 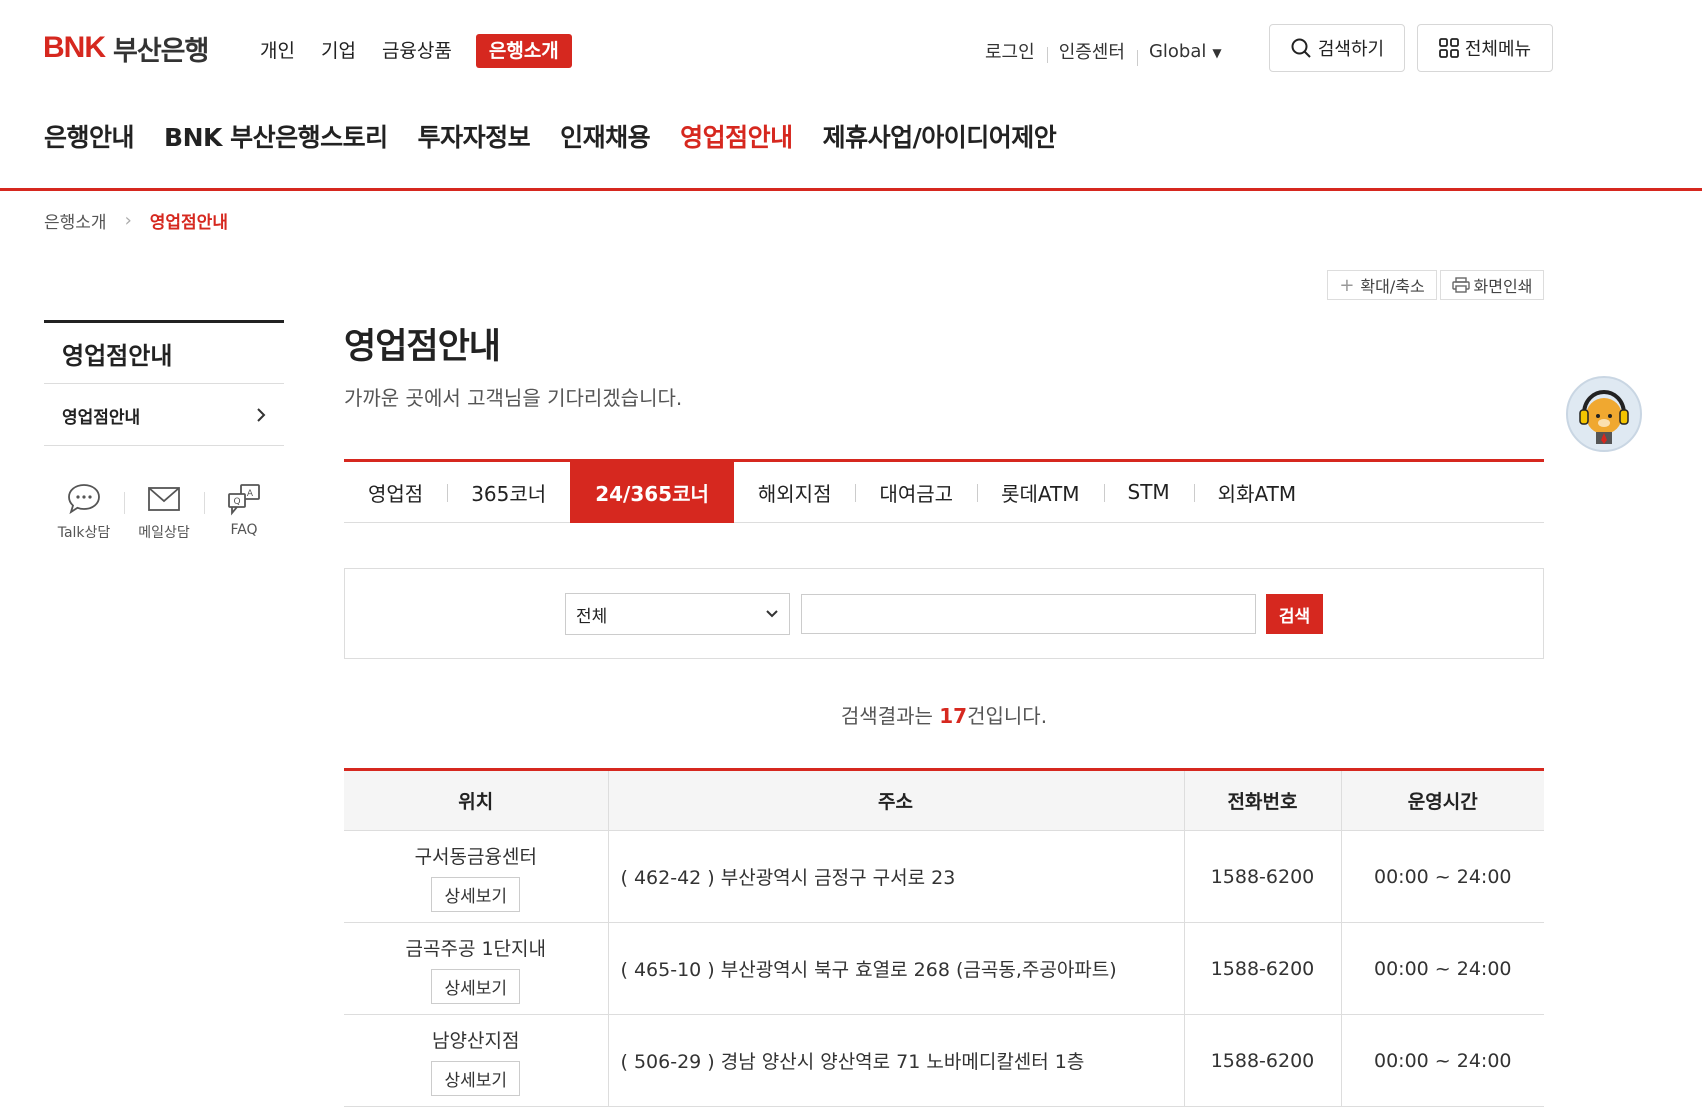 I want to click on column-header-hours: 운영시간, so click(x=1442, y=800).